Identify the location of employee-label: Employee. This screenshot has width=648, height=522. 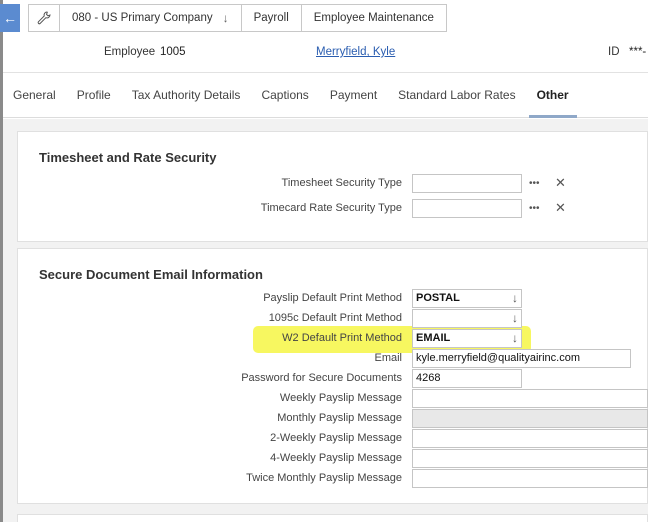
(130, 52).